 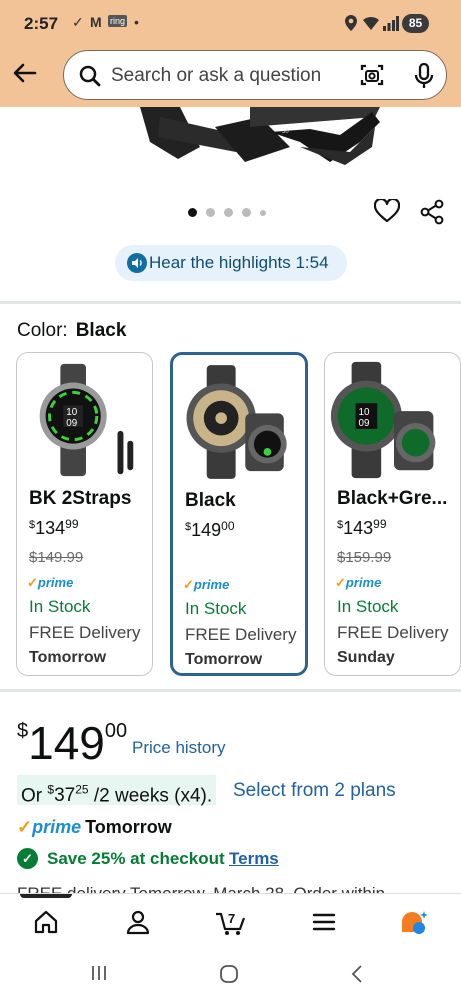 What do you see at coordinates (371, 23) in the screenshot?
I see `wifi-icon` at bounding box center [371, 23].